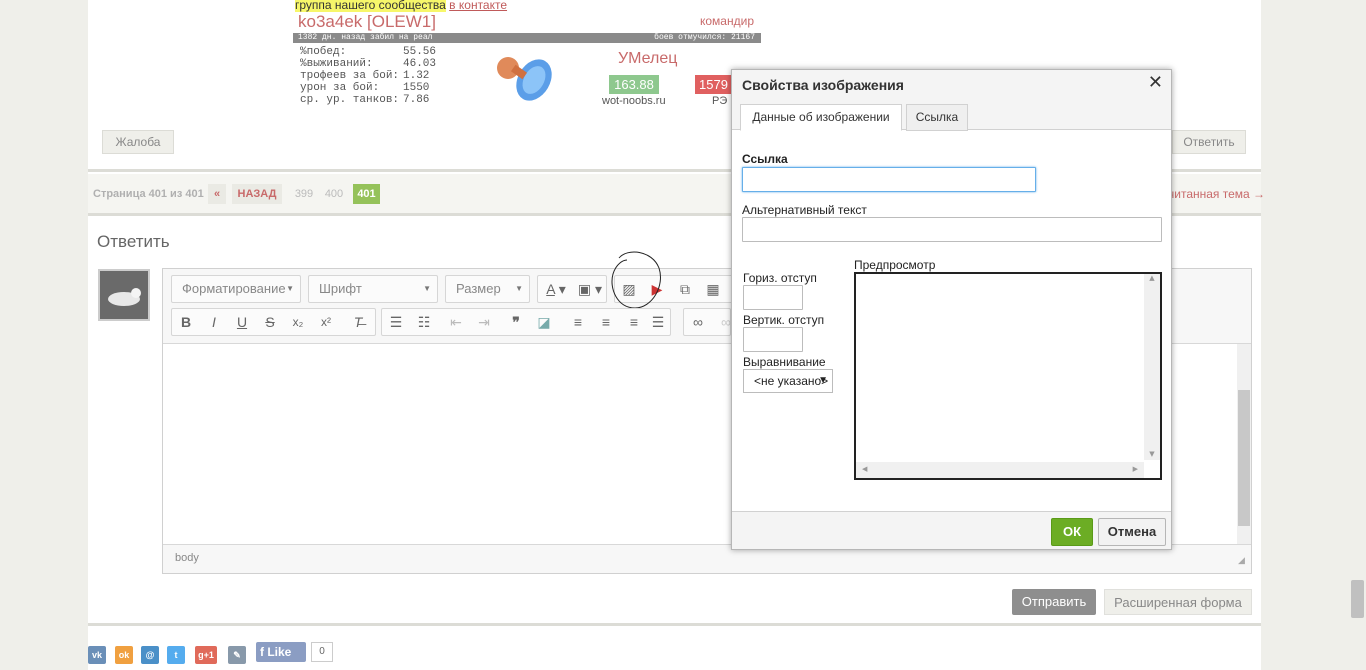 This screenshot has height=670, width=1366. I want to click on preview-label: Предпросмотр, so click(895, 265).